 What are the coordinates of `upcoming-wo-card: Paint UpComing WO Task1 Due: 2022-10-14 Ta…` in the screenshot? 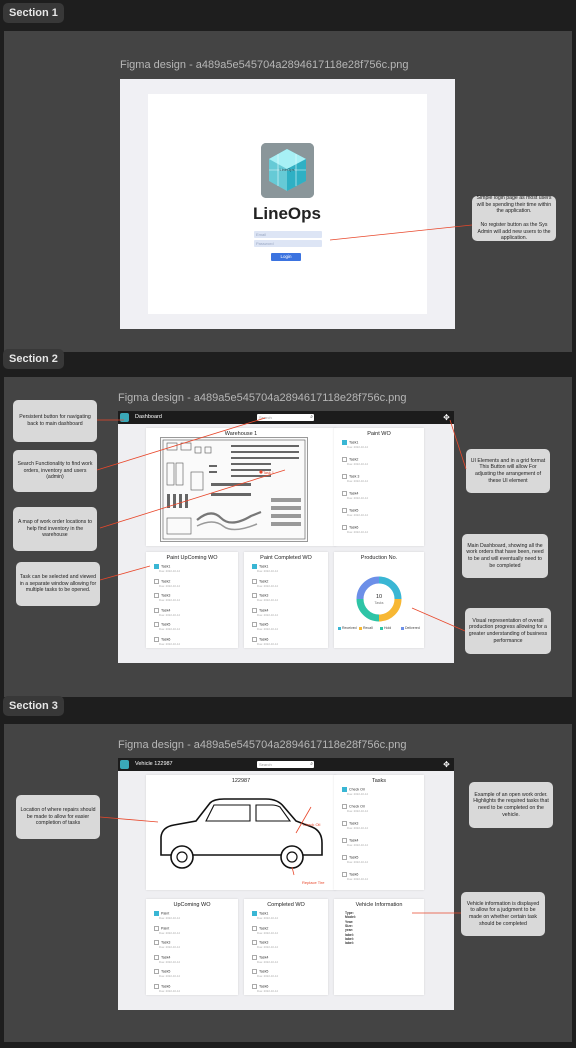 It's located at (192, 600).